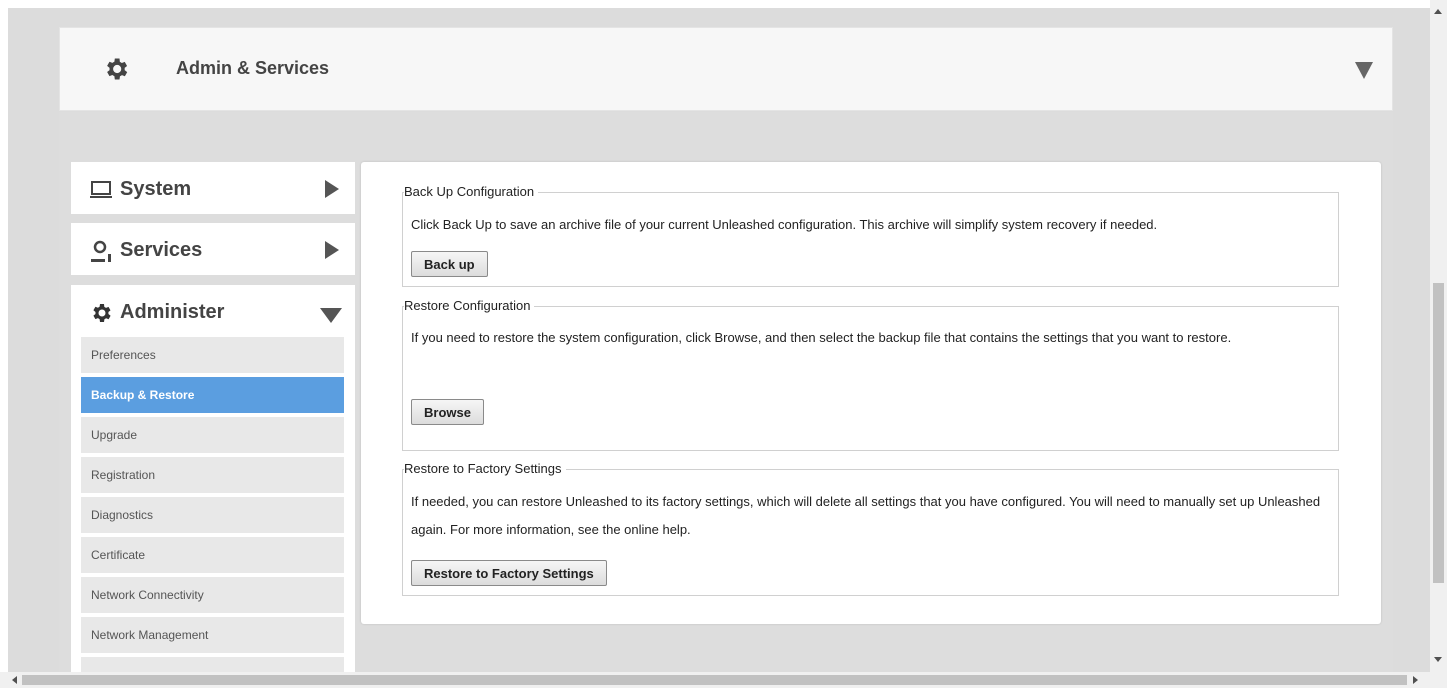  I want to click on nav-item-certificate: Certificate, so click(212, 555).